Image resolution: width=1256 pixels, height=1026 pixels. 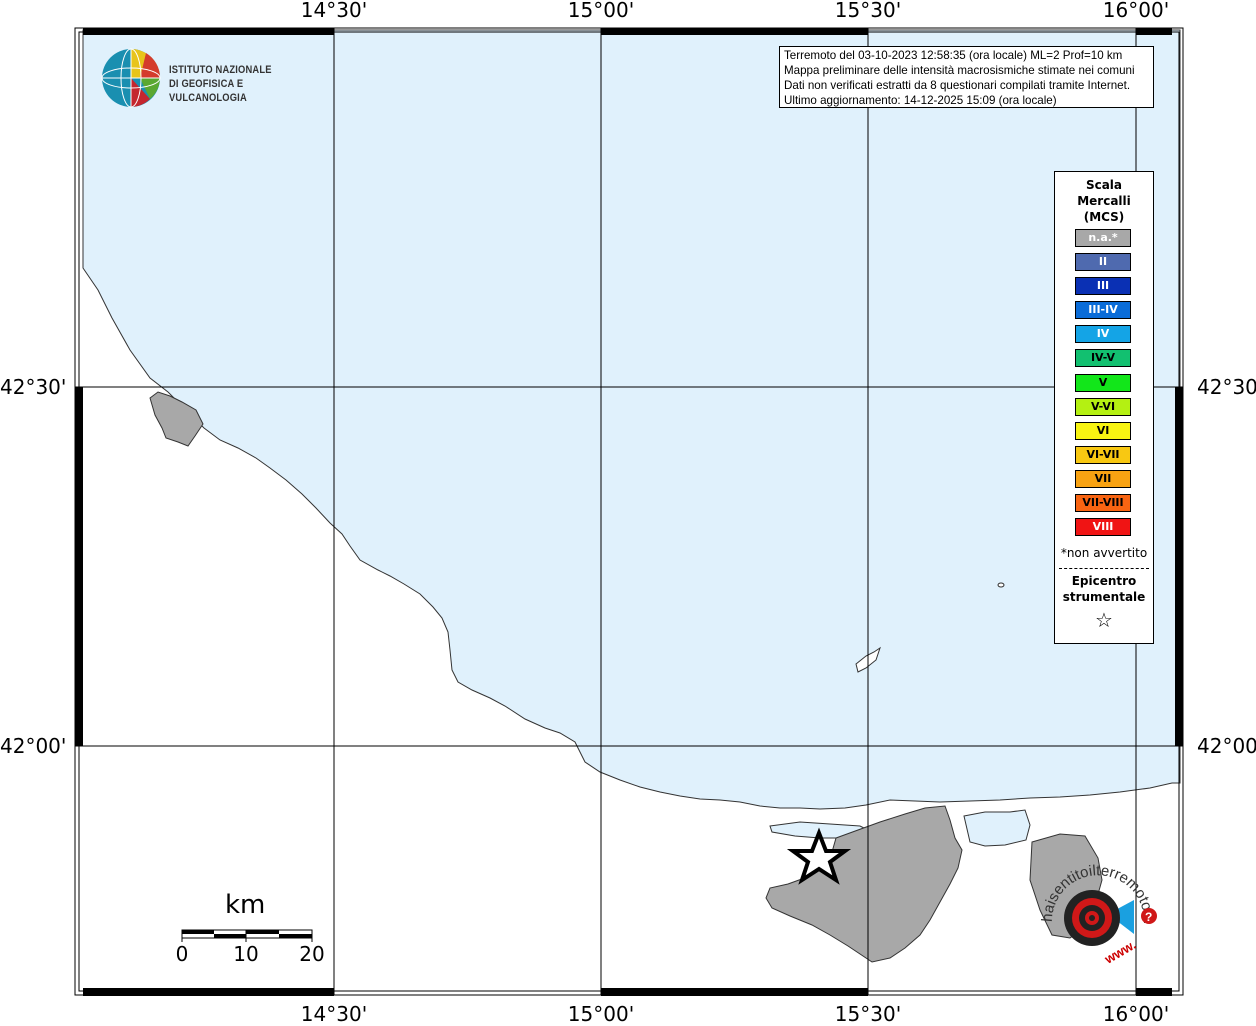 What do you see at coordinates (1104, 581) in the screenshot?
I see `legend-epicenter-line1: Epicentro` at bounding box center [1104, 581].